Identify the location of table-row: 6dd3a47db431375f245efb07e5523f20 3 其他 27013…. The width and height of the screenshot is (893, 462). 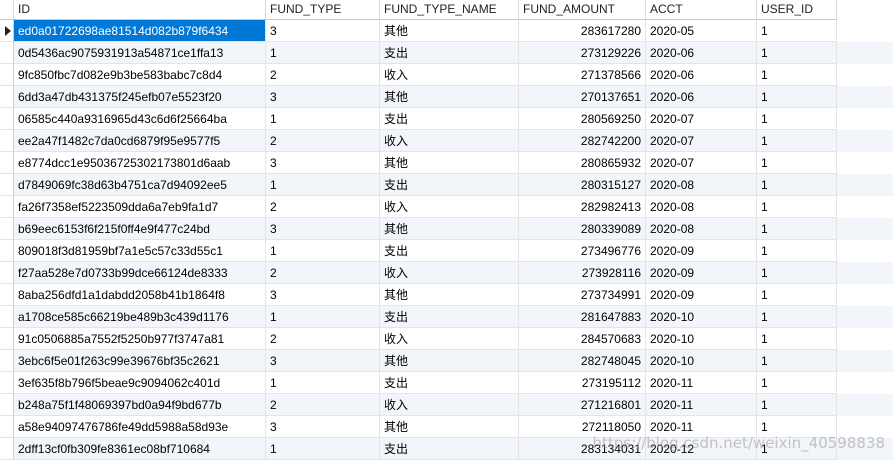
(446, 97).